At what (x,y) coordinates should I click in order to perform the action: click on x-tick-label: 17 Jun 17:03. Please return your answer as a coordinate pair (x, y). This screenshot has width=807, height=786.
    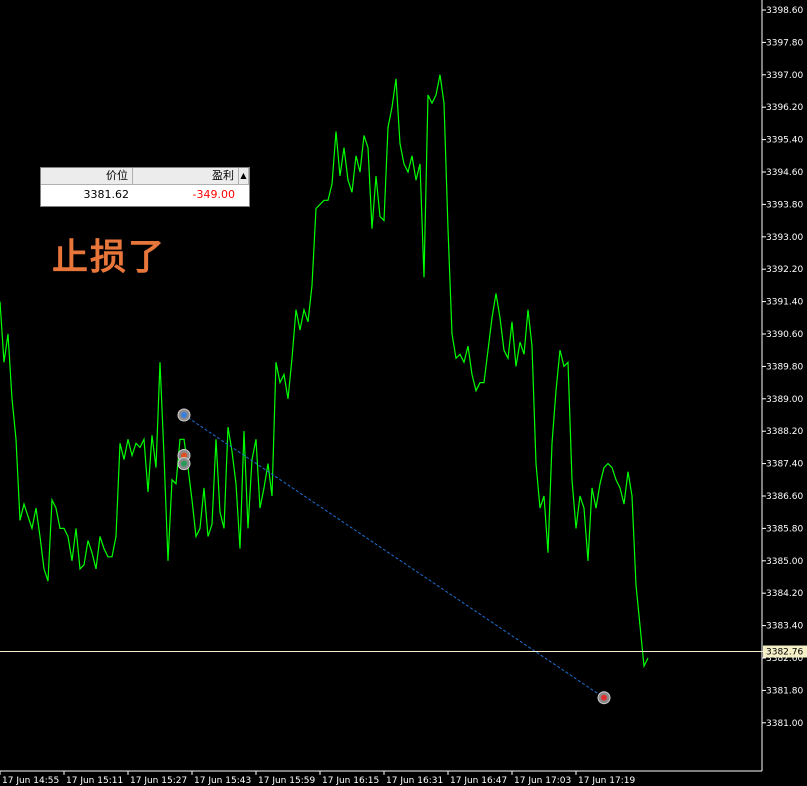
    Looking at the image, I should click on (542, 781).